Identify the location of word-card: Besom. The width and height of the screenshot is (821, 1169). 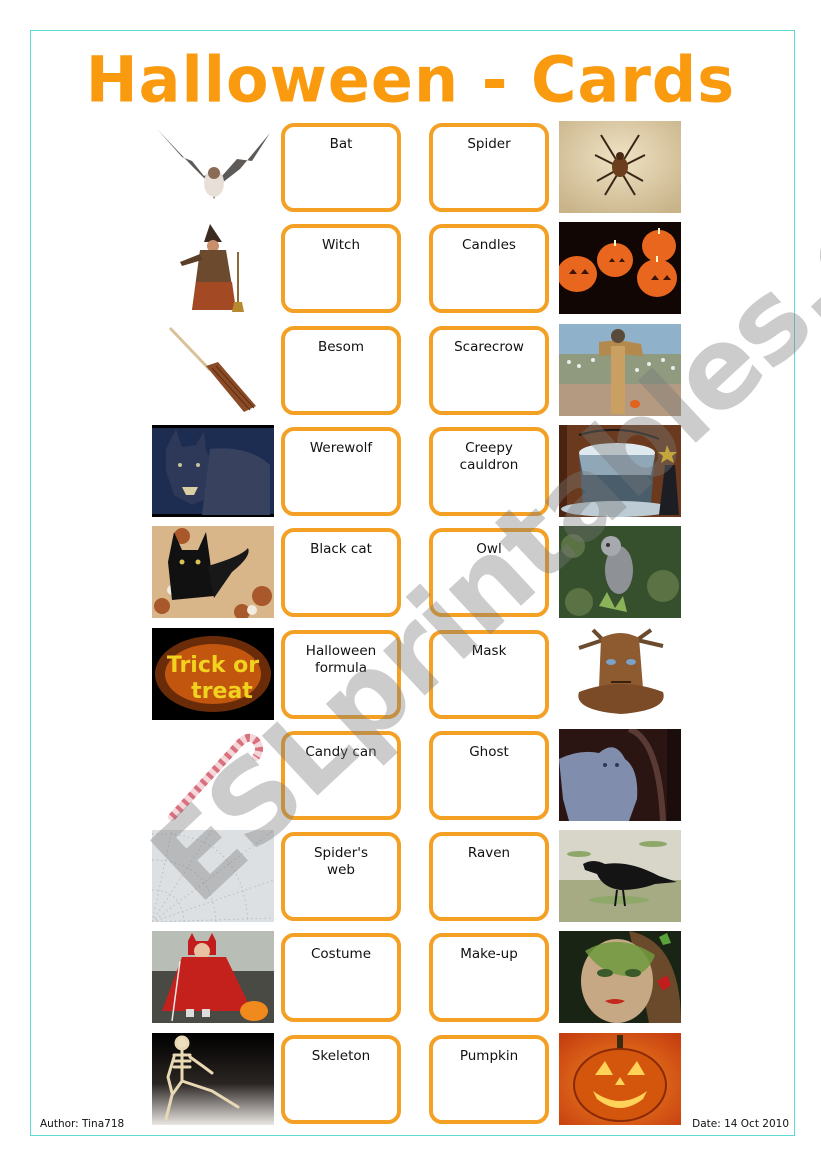
(341, 370).